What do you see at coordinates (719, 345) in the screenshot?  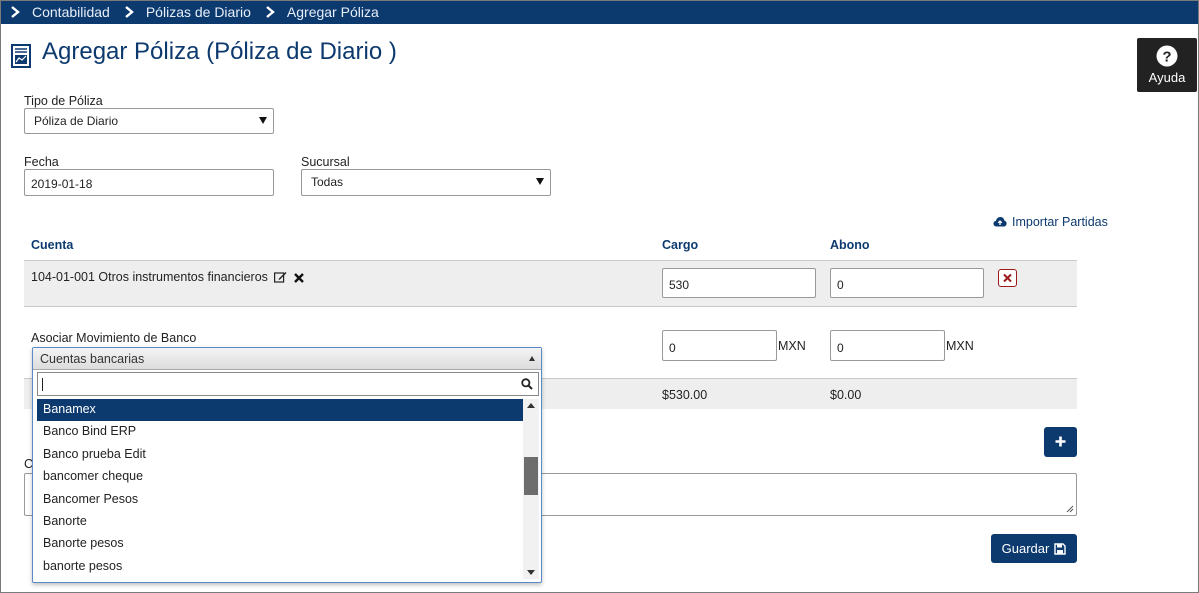 I see `bank-cargo-input: 0` at bounding box center [719, 345].